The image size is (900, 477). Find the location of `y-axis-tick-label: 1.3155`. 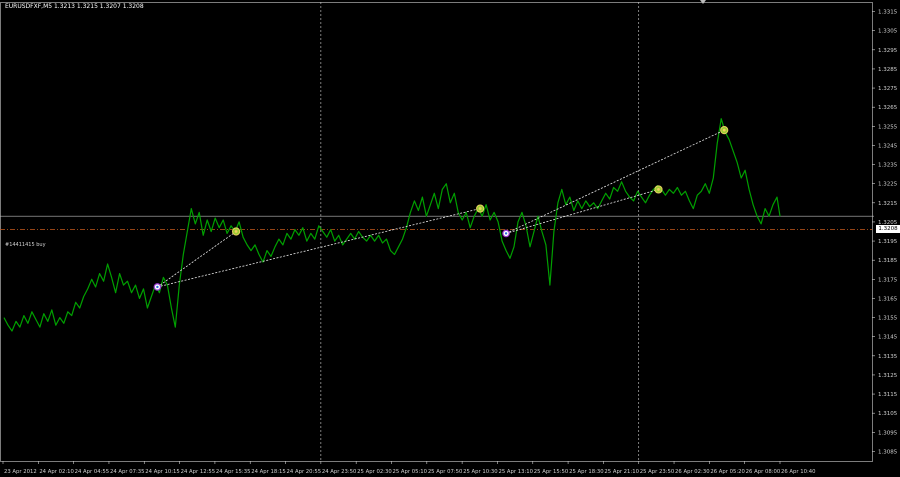

y-axis-tick-label: 1.3155 is located at coordinates (888, 319).